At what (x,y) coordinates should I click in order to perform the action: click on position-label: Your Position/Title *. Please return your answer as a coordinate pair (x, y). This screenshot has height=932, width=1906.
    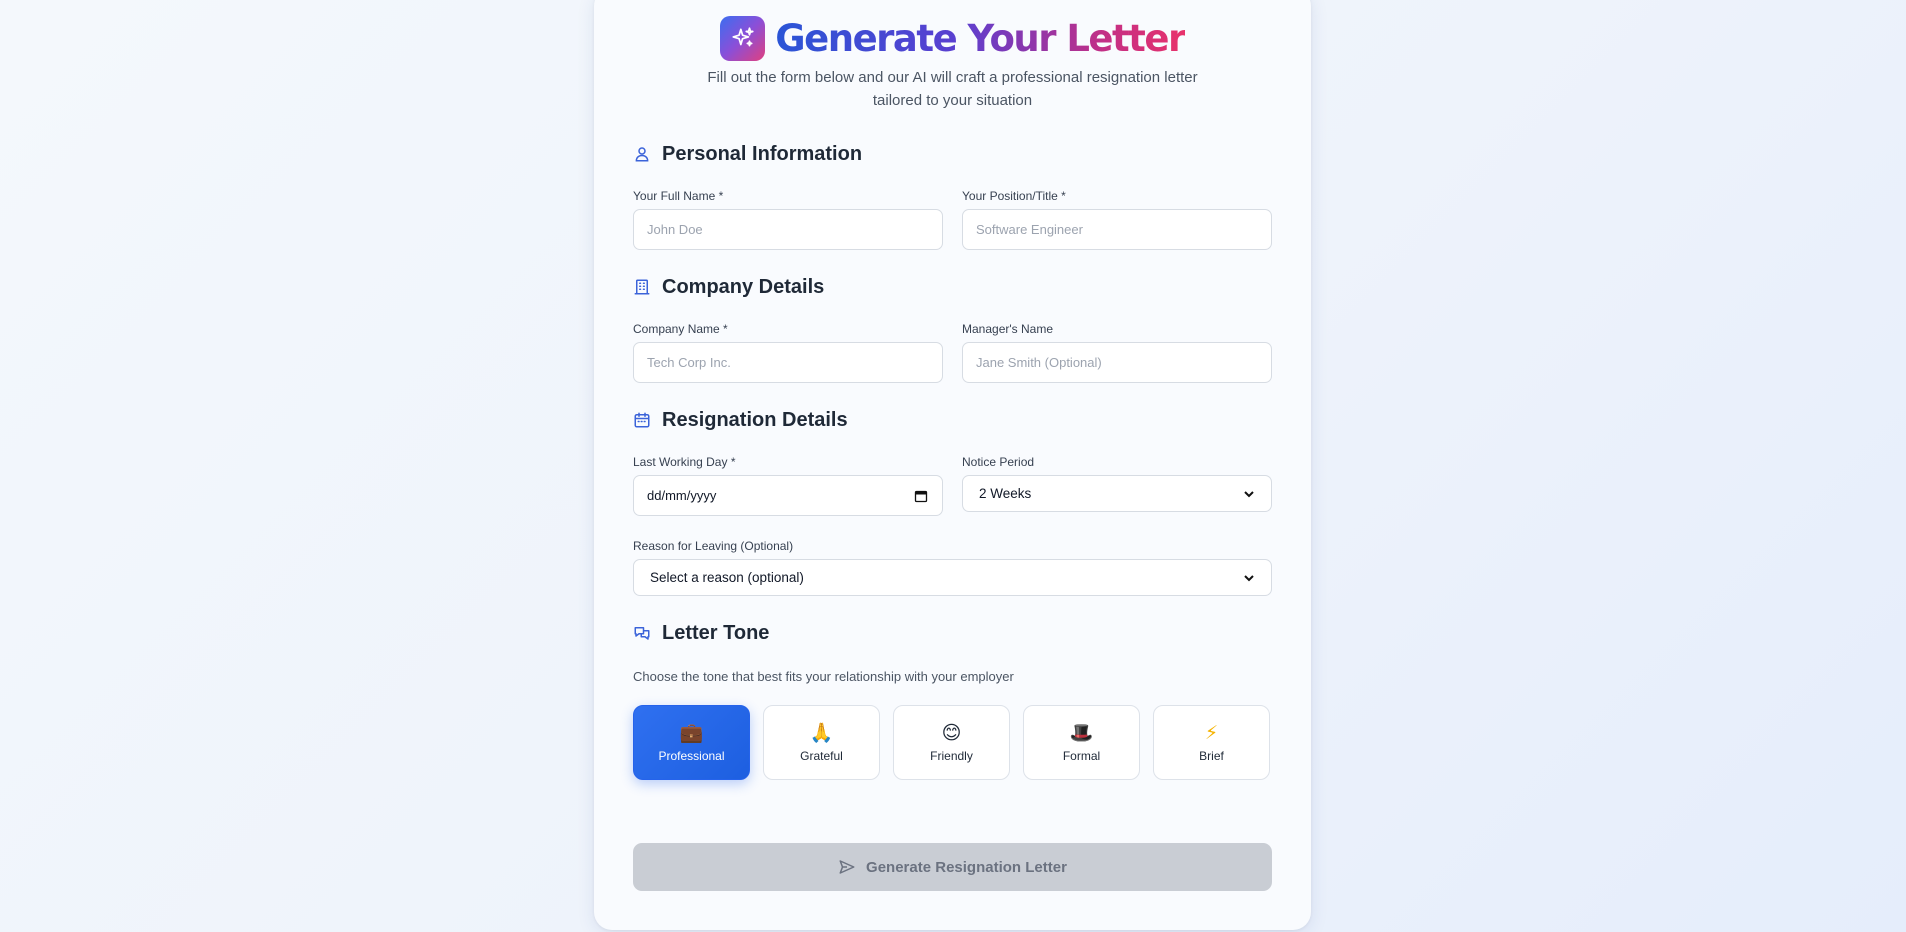
    Looking at the image, I should click on (1014, 196).